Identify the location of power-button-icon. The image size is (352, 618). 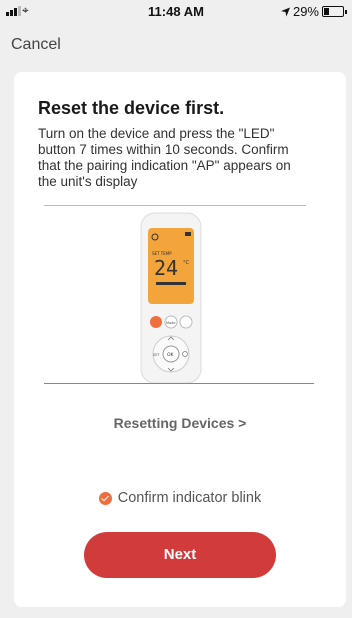
(156, 322).